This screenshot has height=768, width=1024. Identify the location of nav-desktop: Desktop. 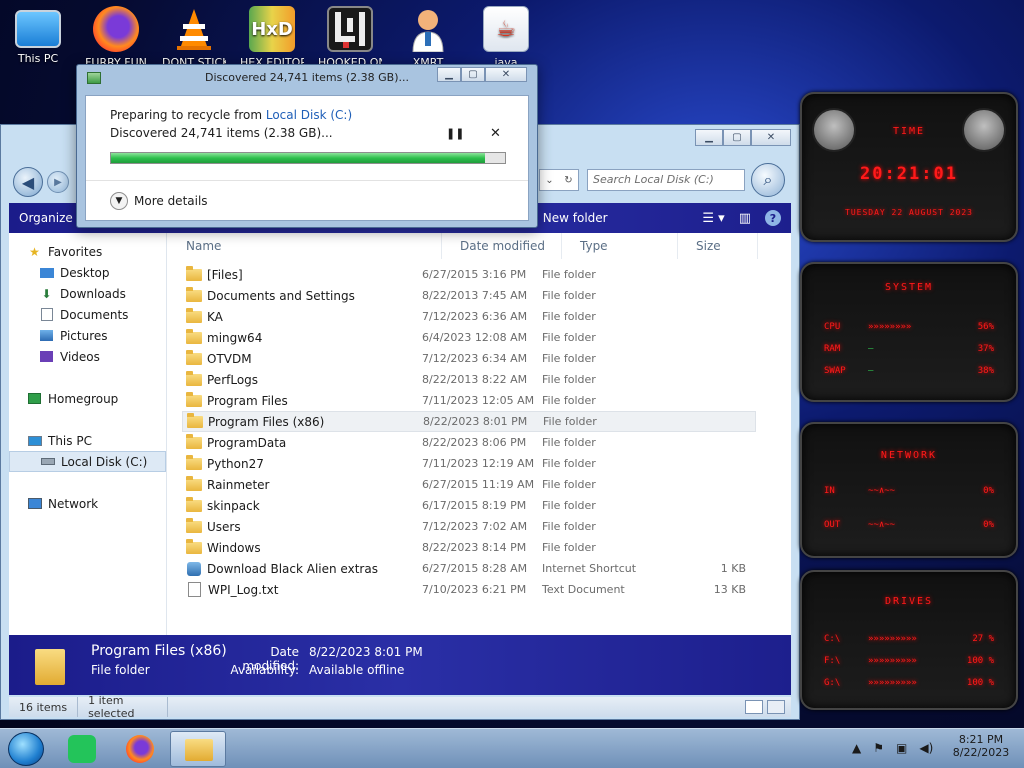
(87, 272).